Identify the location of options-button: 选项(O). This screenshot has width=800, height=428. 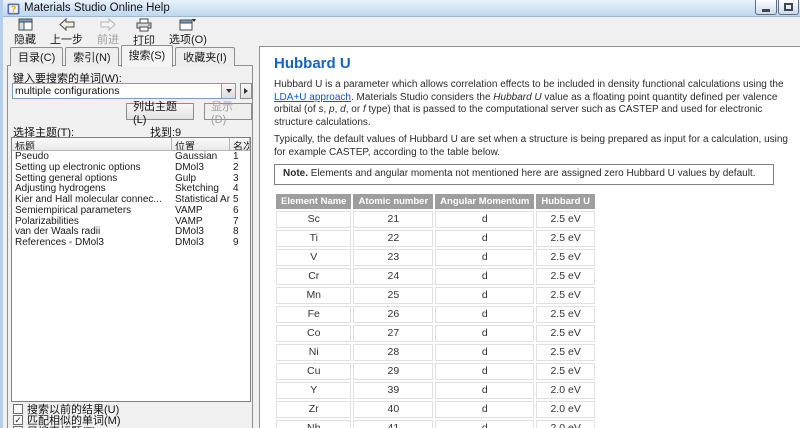
(188, 32).